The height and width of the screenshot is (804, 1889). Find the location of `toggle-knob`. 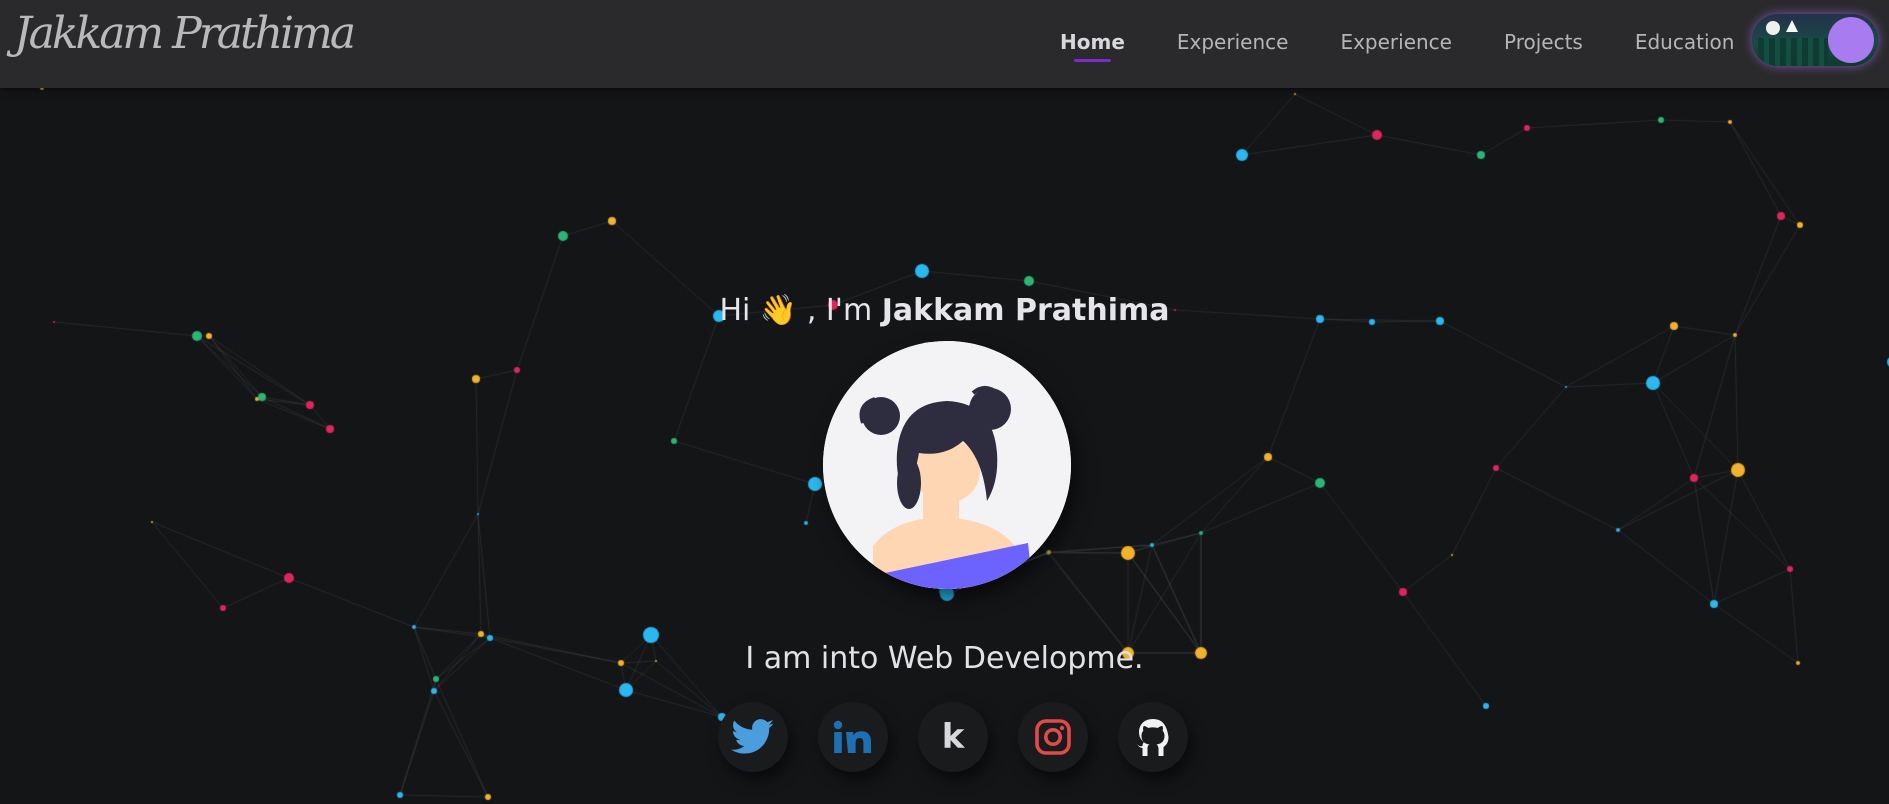

toggle-knob is located at coordinates (1851, 40).